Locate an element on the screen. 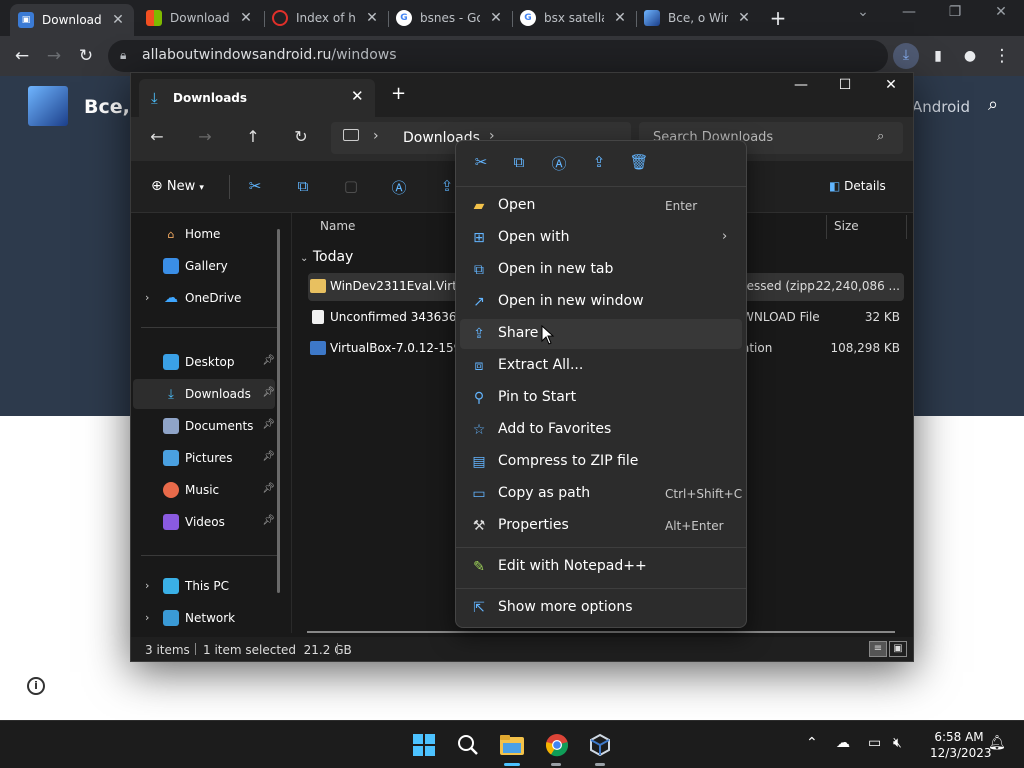  nav-item-gallery: Gallery is located at coordinates (204, 266).